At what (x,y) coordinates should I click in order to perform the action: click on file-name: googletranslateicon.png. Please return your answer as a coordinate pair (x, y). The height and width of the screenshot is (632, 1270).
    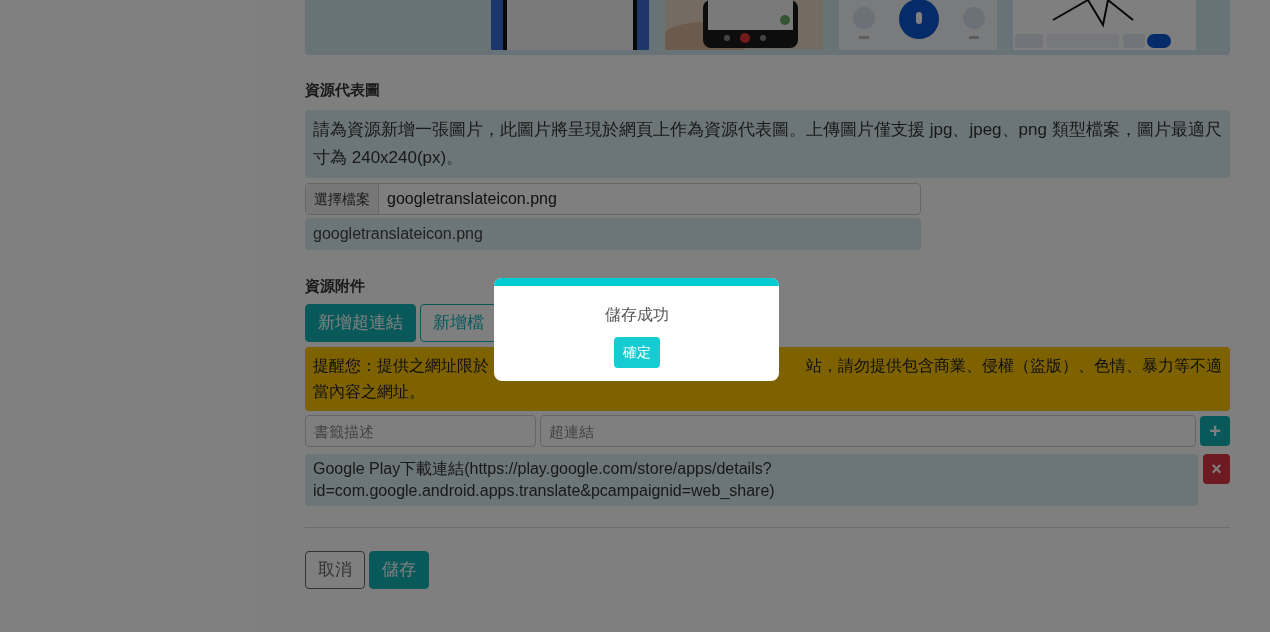
    Looking at the image, I should click on (472, 198).